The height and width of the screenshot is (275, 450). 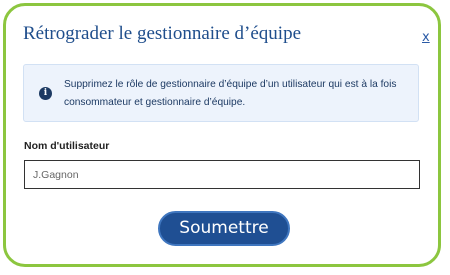 What do you see at coordinates (222, 174) in the screenshot?
I see `username-input` at bounding box center [222, 174].